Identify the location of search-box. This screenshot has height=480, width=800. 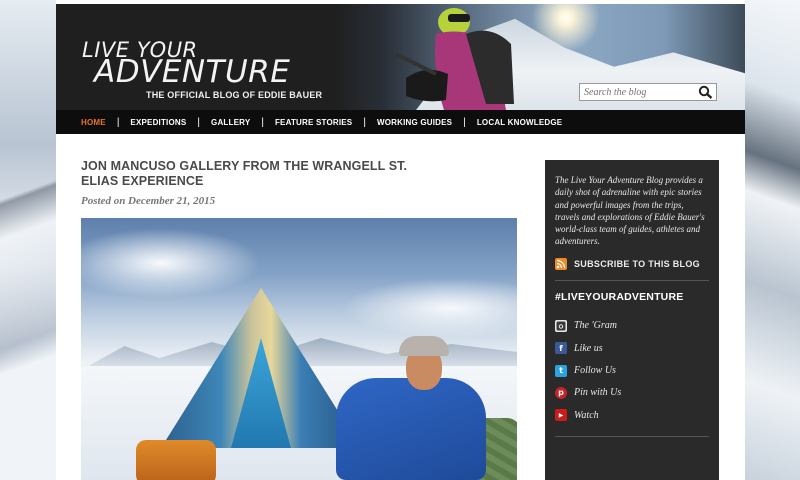
(648, 92).